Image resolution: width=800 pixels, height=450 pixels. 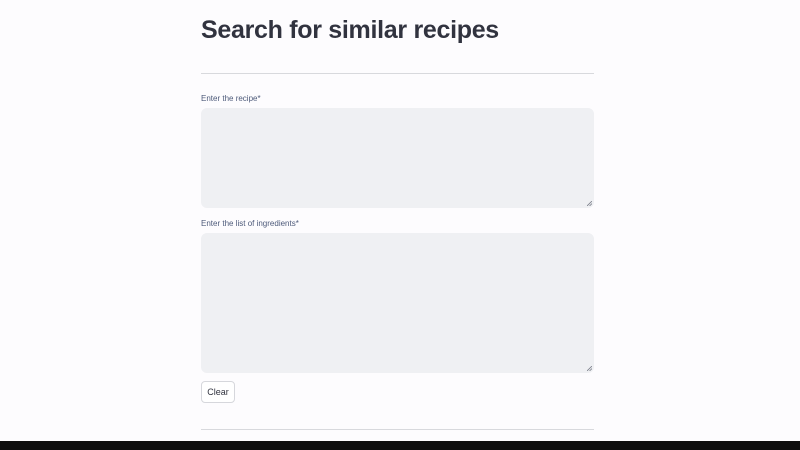 I want to click on ingredients-label-text: Enter the list of ingredients, so click(x=248, y=223).